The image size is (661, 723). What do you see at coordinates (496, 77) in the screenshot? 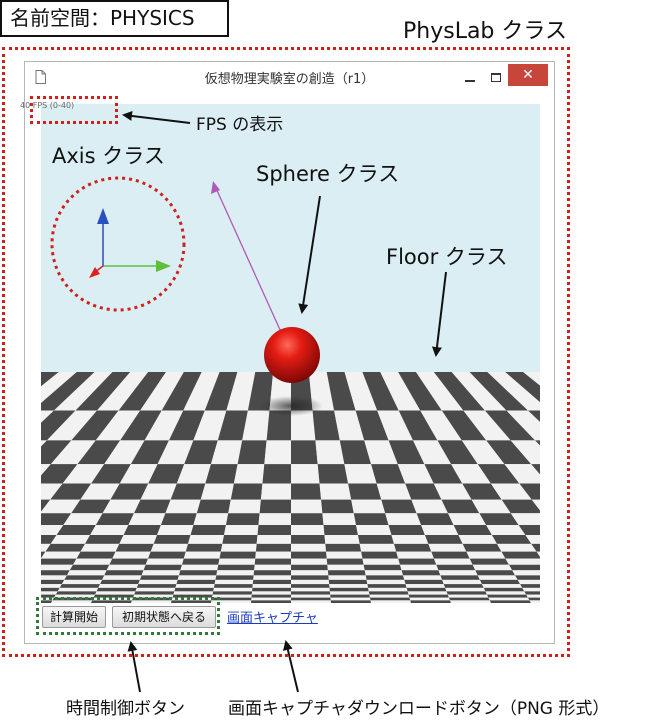
I see `maximize-button` at bounding box center [496, 77].